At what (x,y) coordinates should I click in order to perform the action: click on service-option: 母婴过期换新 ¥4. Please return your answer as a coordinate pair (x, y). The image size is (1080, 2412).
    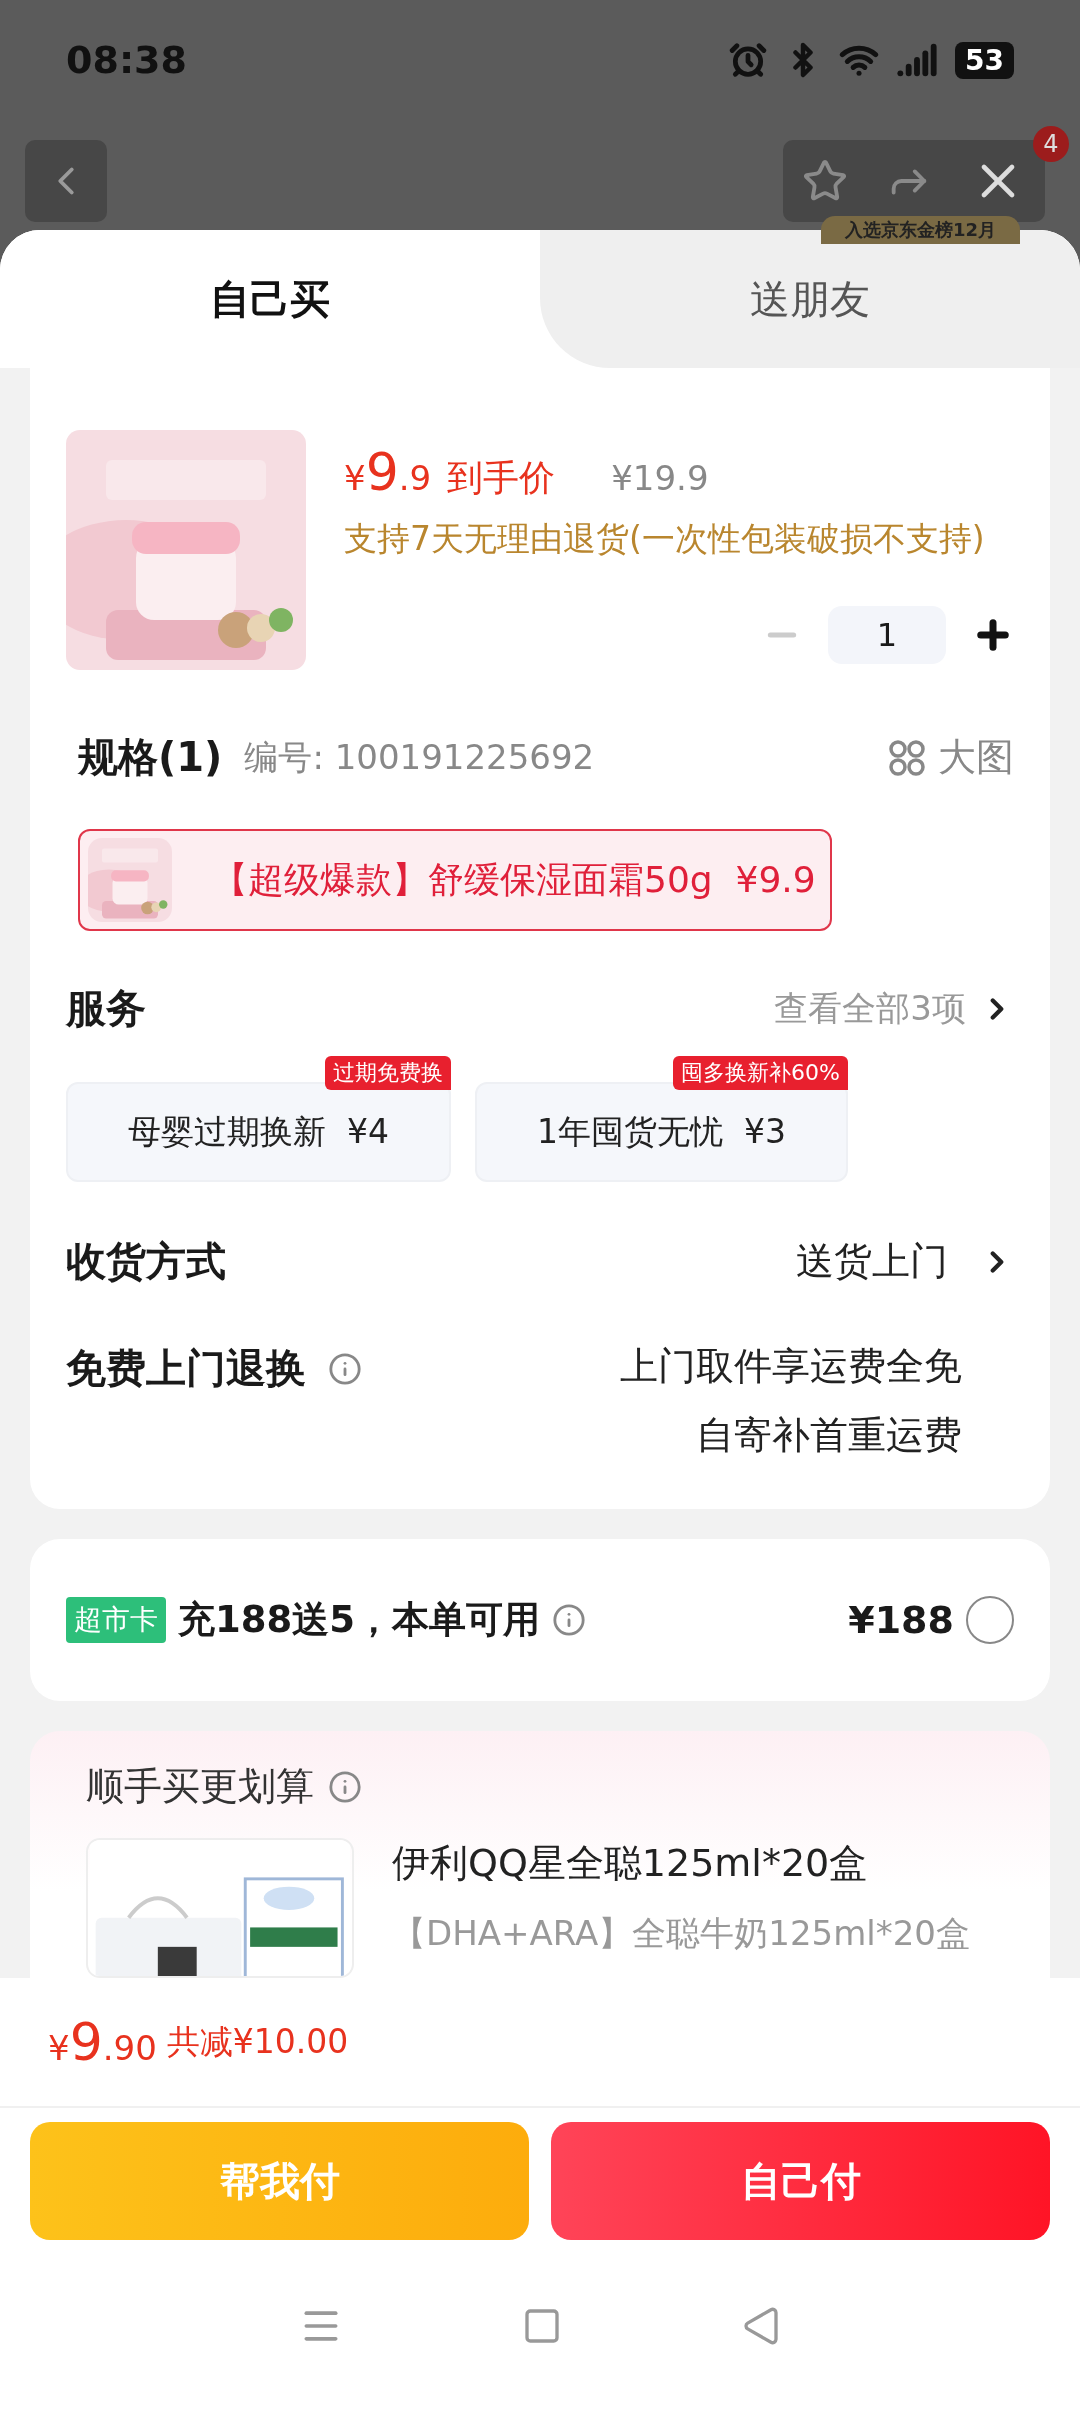
    Looking at the image, I should click on (258, 1132).